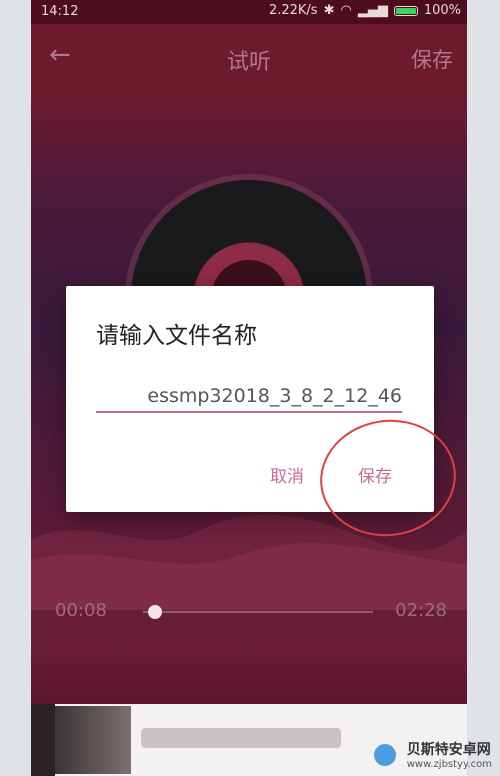 This screenshot has width=500, height=776. I want to click on status-bar: 14:12 2.22K/s ✱ ◠ ▂▄▆ 100%, so click(249, 12).